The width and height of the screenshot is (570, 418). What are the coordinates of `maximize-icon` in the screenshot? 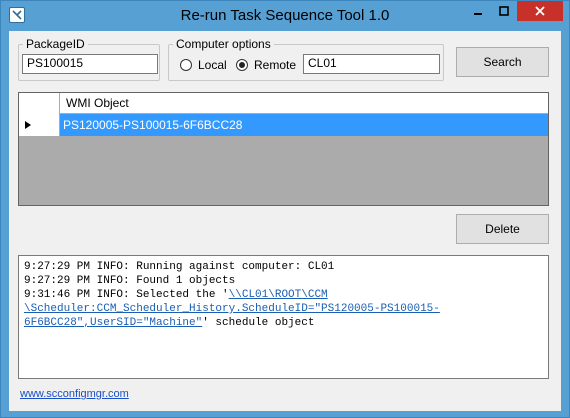 It's located at (504, 11).